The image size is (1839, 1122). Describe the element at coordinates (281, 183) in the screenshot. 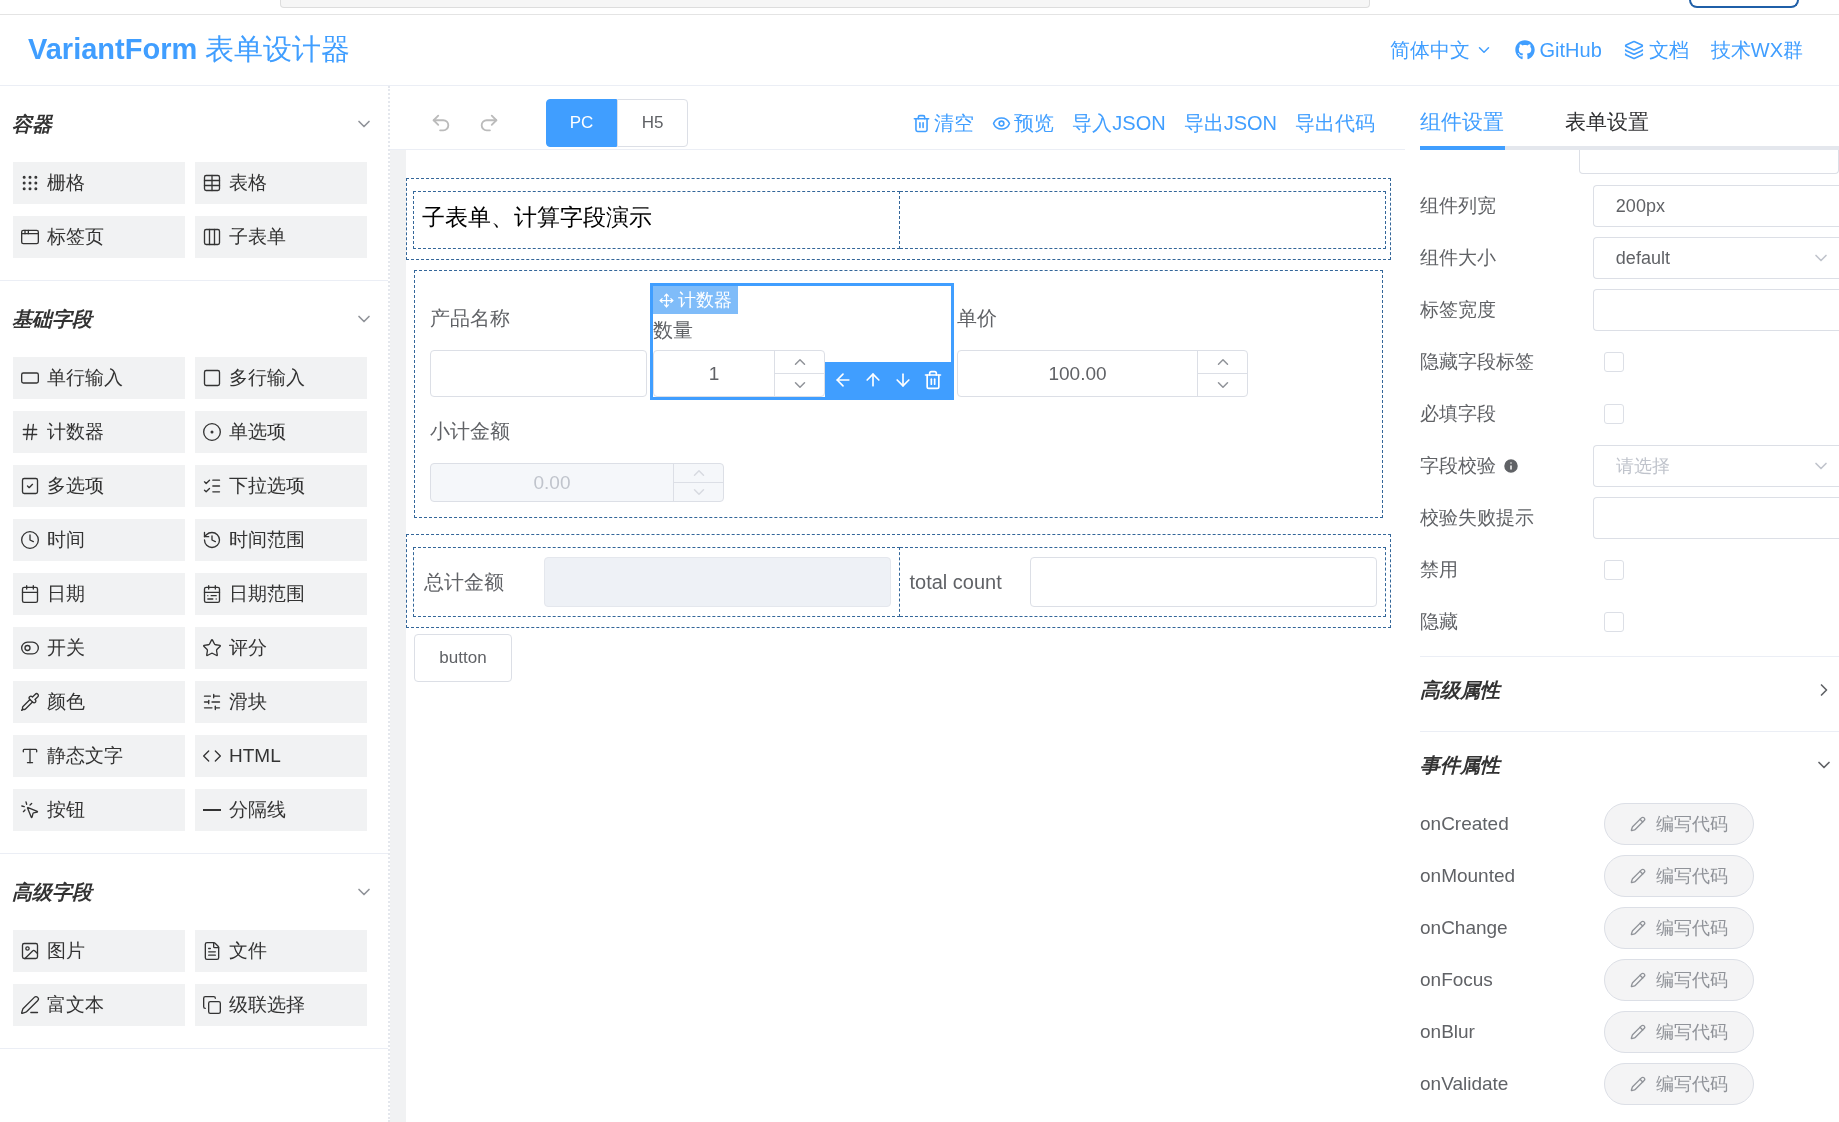

I see `widget-item: 表格` at that location.